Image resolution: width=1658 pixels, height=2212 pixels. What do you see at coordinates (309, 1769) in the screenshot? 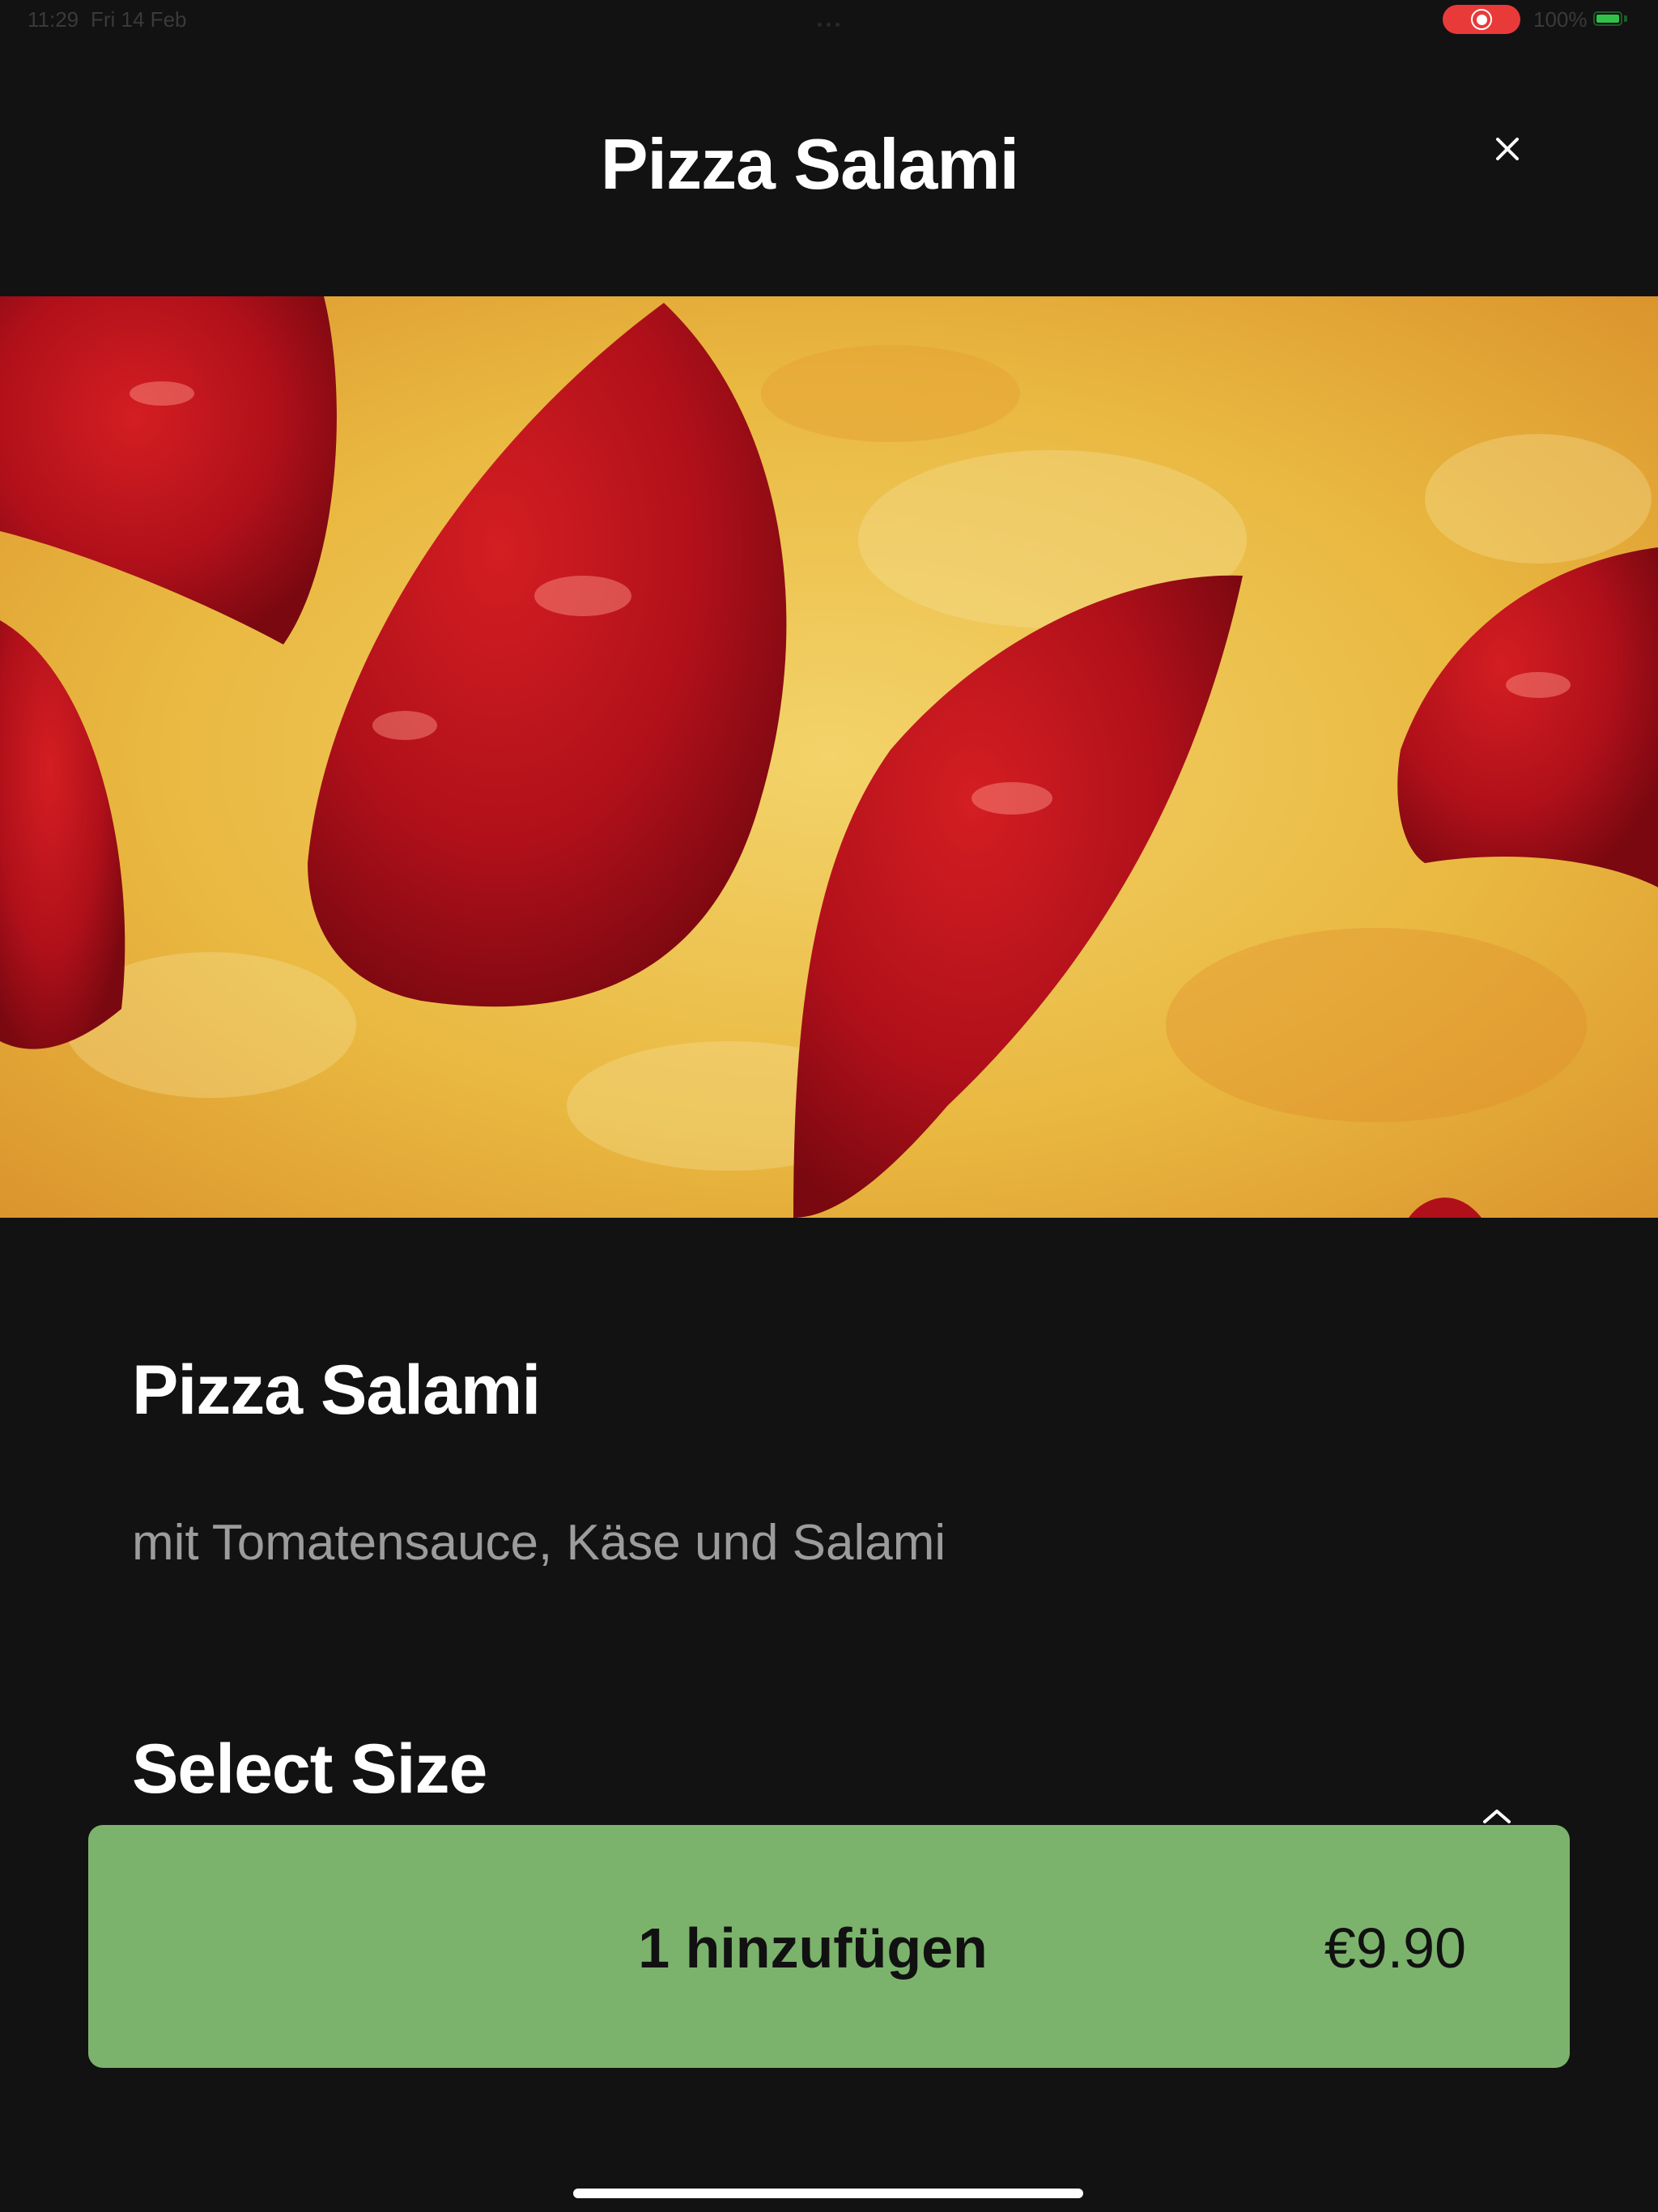
I see `select-size-heading: Select Size` at bounding box center [309, 1769].